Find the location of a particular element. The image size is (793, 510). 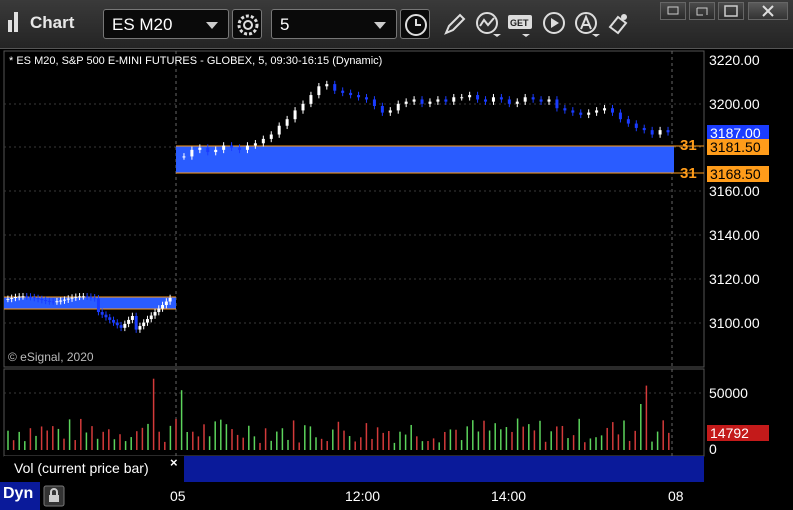

maximize-icon is located at coordinates (731, 11).